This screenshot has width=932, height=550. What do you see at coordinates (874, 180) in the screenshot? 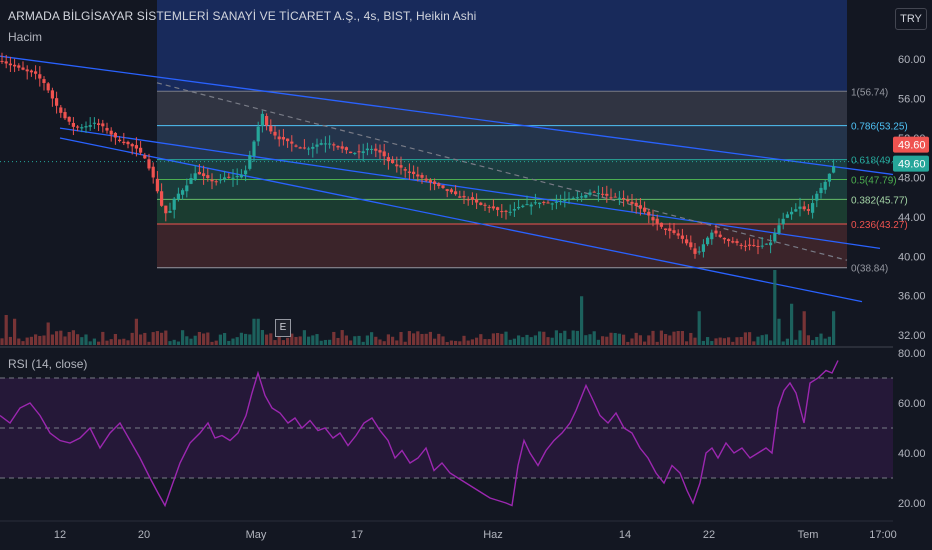
I see `fib-level-label: 0.5(47.79)` at bounding box center [874, 180].